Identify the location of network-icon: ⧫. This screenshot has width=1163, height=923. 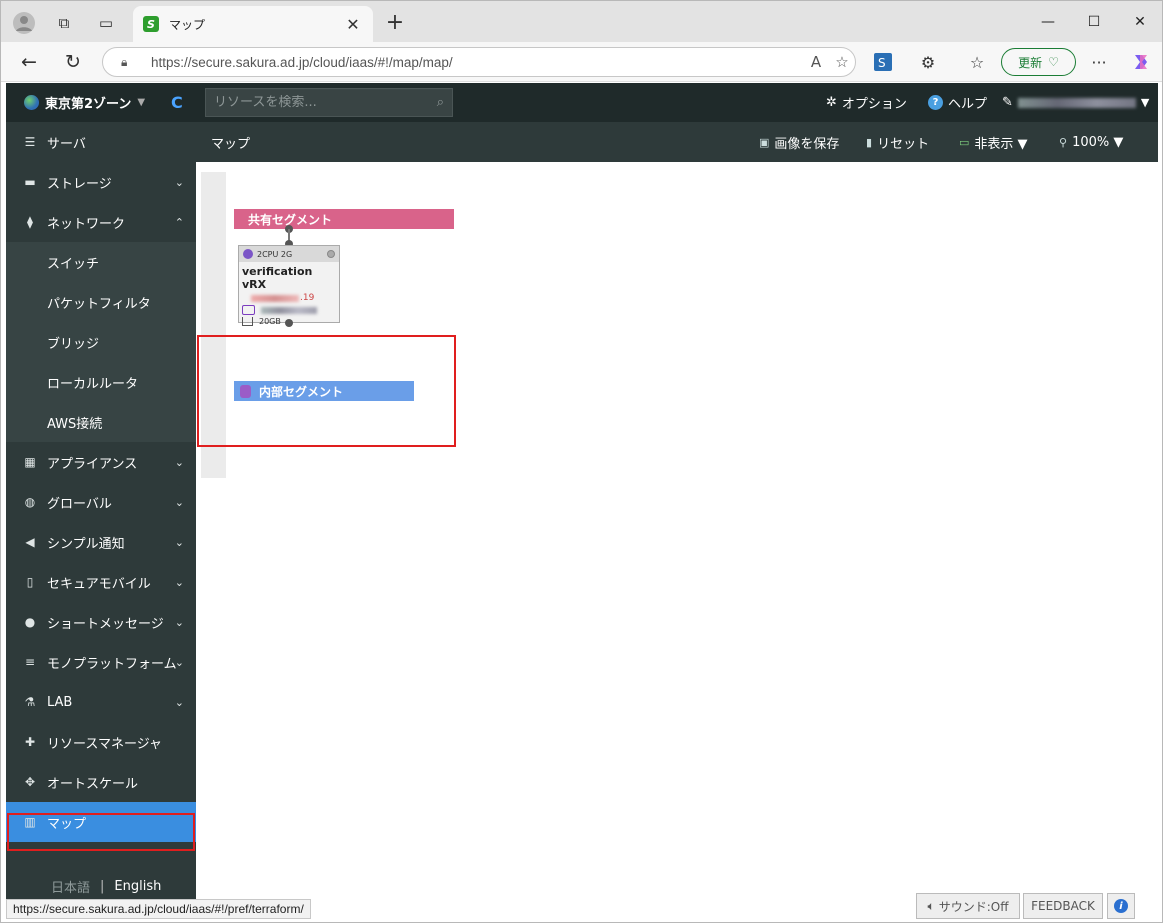
(30, 222).